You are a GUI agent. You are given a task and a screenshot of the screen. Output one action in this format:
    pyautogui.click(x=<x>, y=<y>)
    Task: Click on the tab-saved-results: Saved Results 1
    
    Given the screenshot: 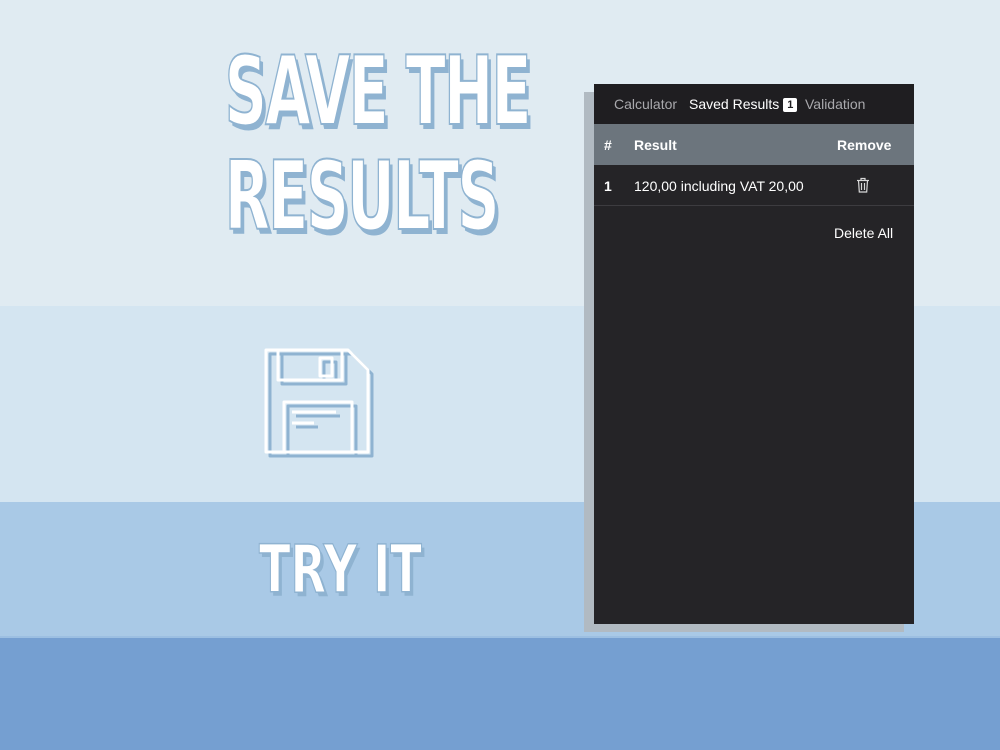 What is the action you would take?
    pyautogui.click(x=743, y=104)
    